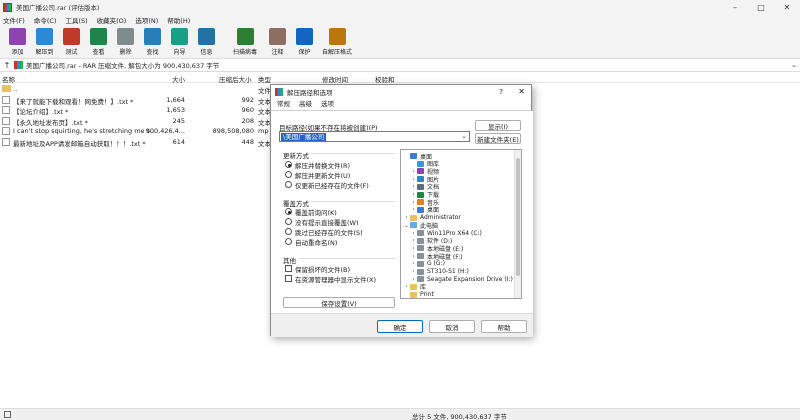 Image resolution: width=800 pixels, height=420 pixels. What do you see at coordinates (400, 326) in the screenshot?
I see `ok-button: 确定` at bounding box center [400, 326].